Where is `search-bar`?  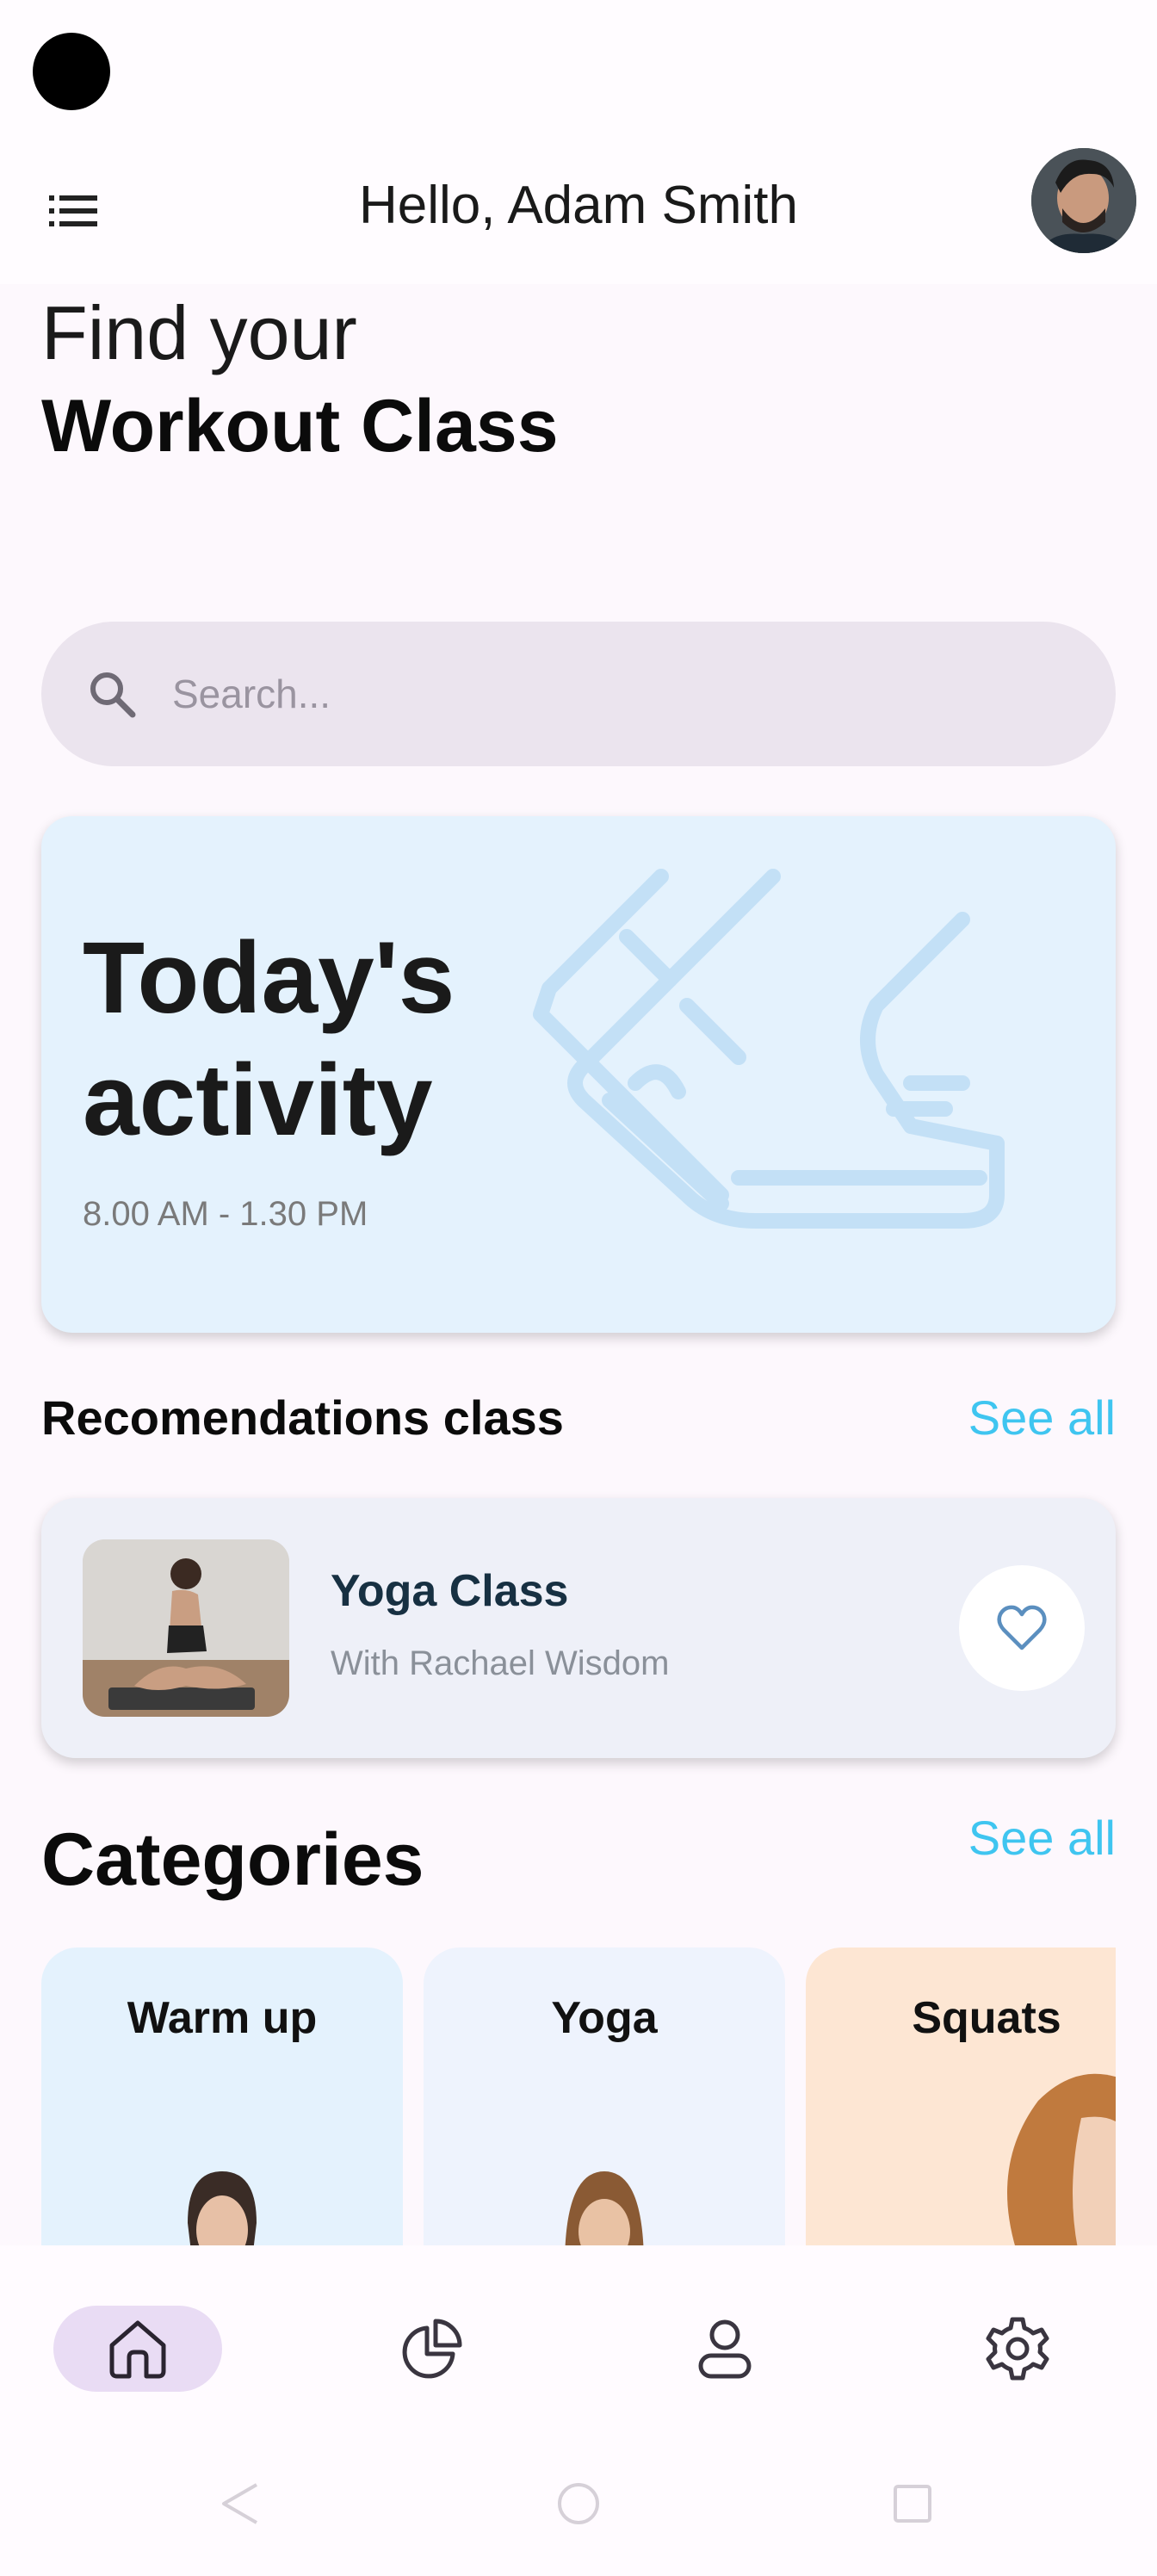 search-bar is located at coordinates (579, 694).